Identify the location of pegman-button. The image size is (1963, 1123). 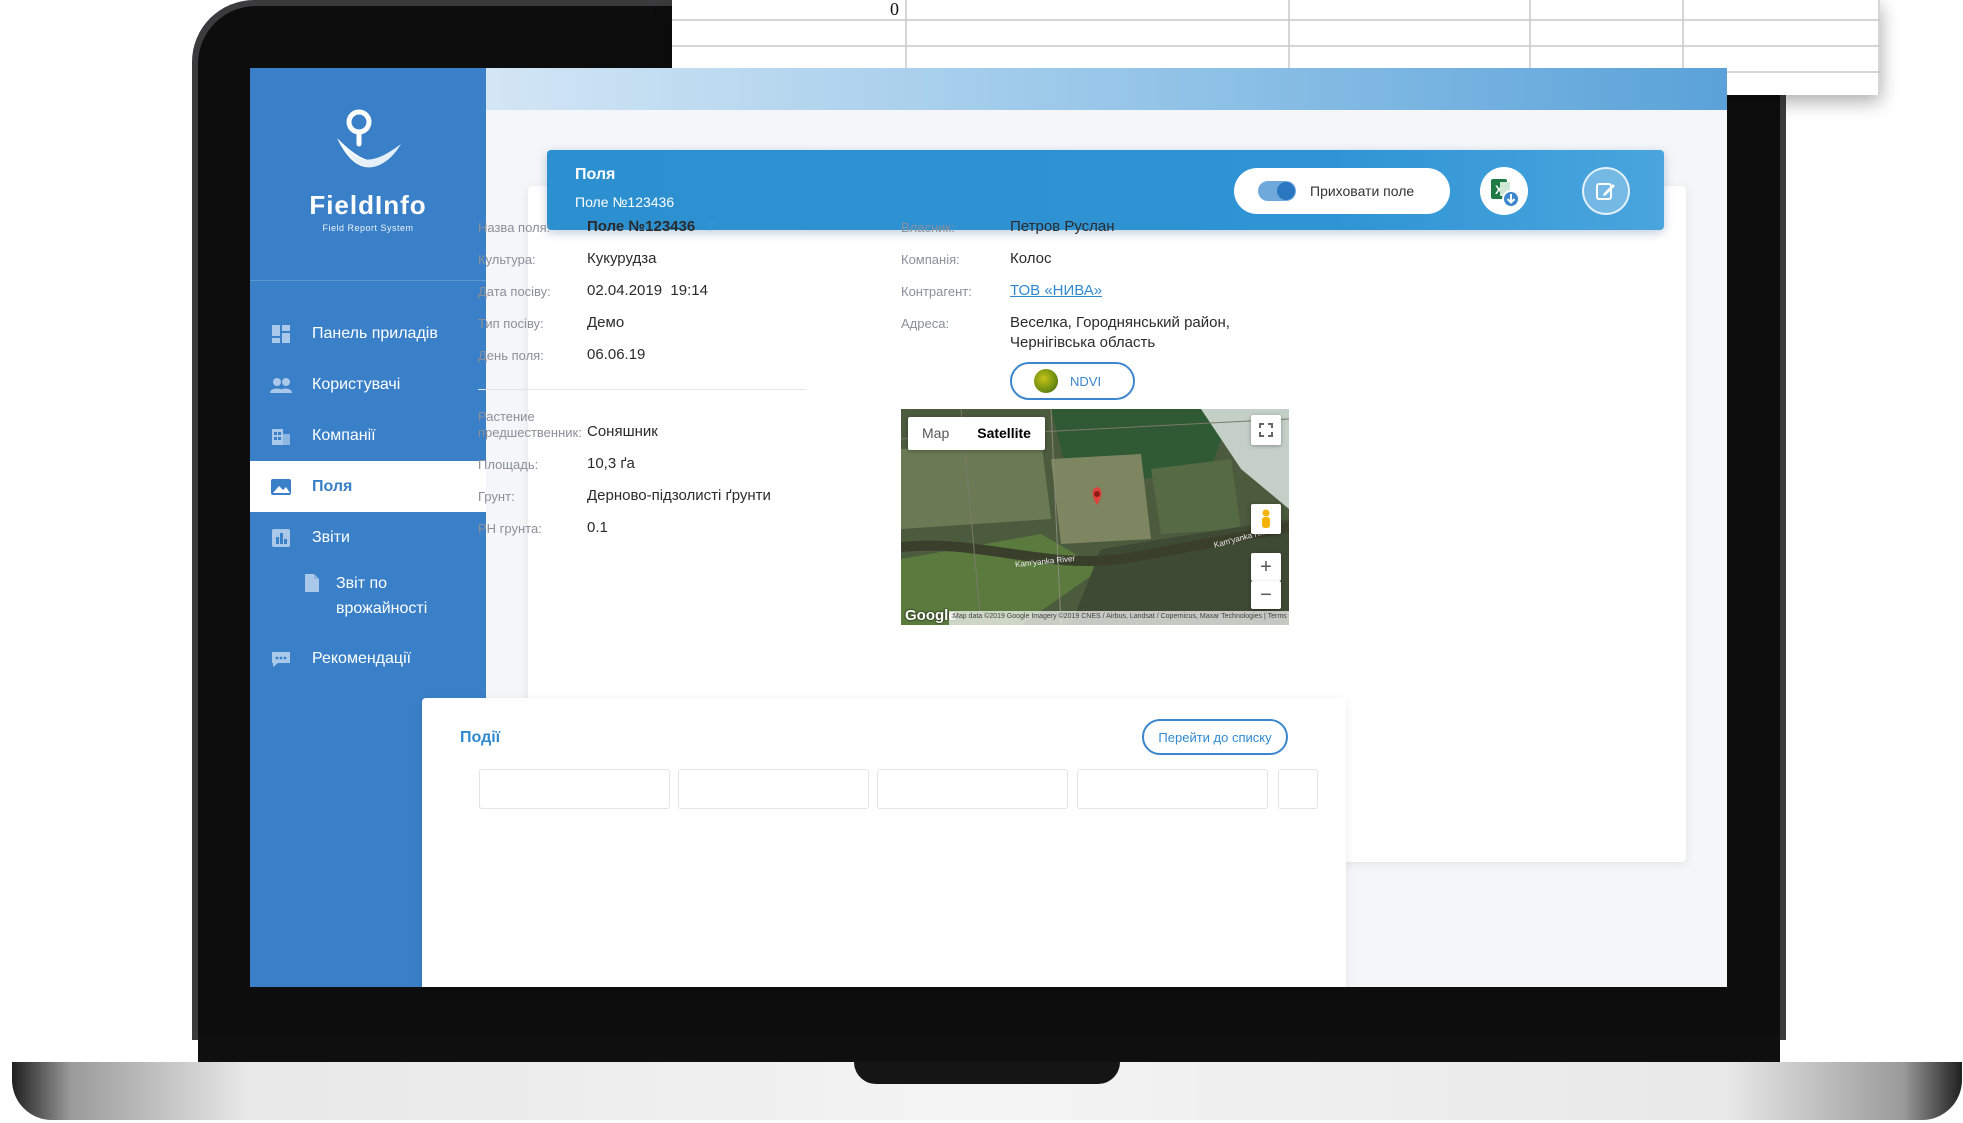
(1266, 519).